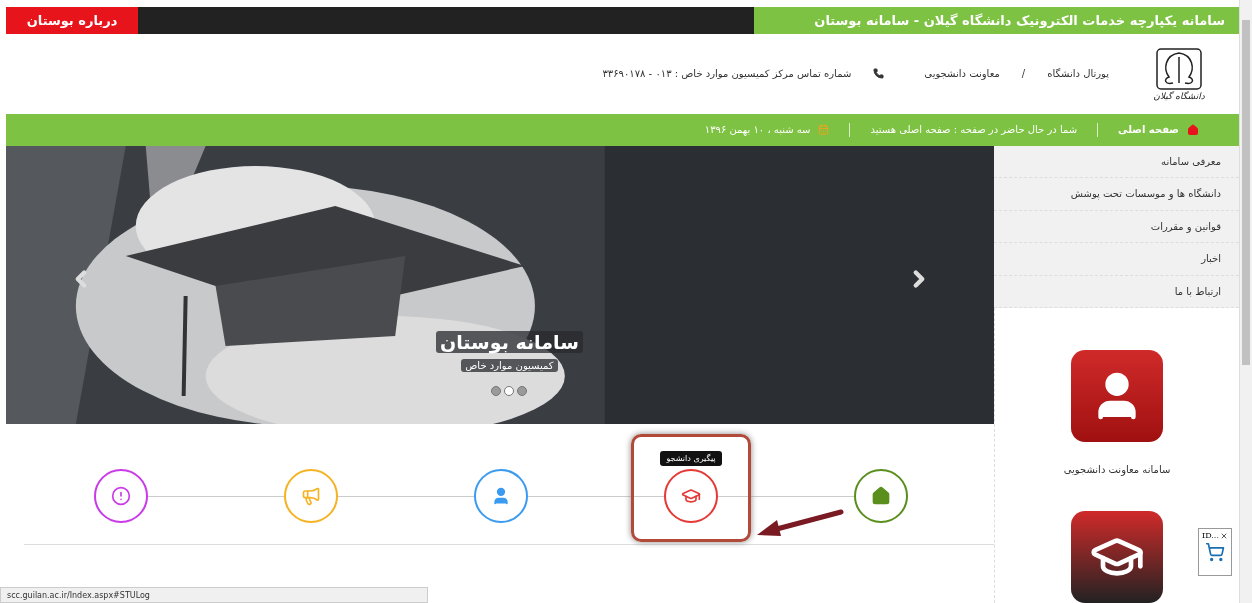 This screenshot has height=603, width=1252. I want to click on slide-title: سامانه بوستان, so click(509, 341).